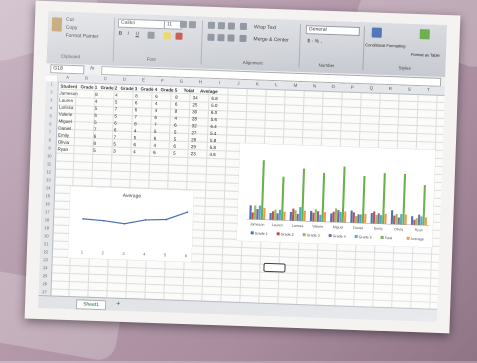  Describe the element at coordinates (221, 38) in the screenshot. I see `align-center-icon` at that location.